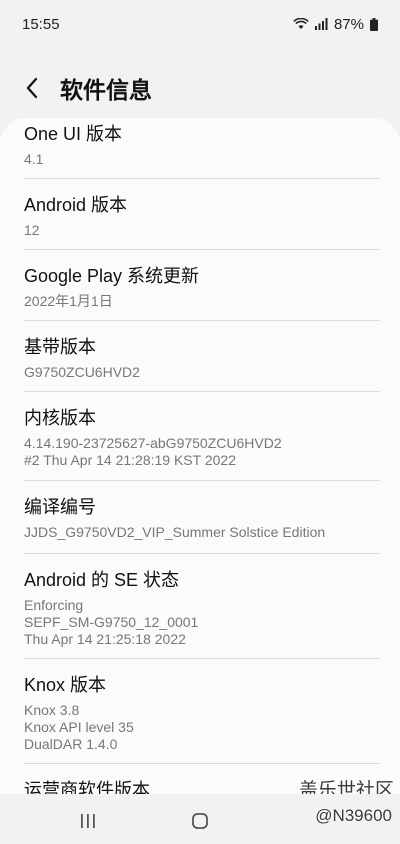  I want to click on home-button, so click(200, 821).